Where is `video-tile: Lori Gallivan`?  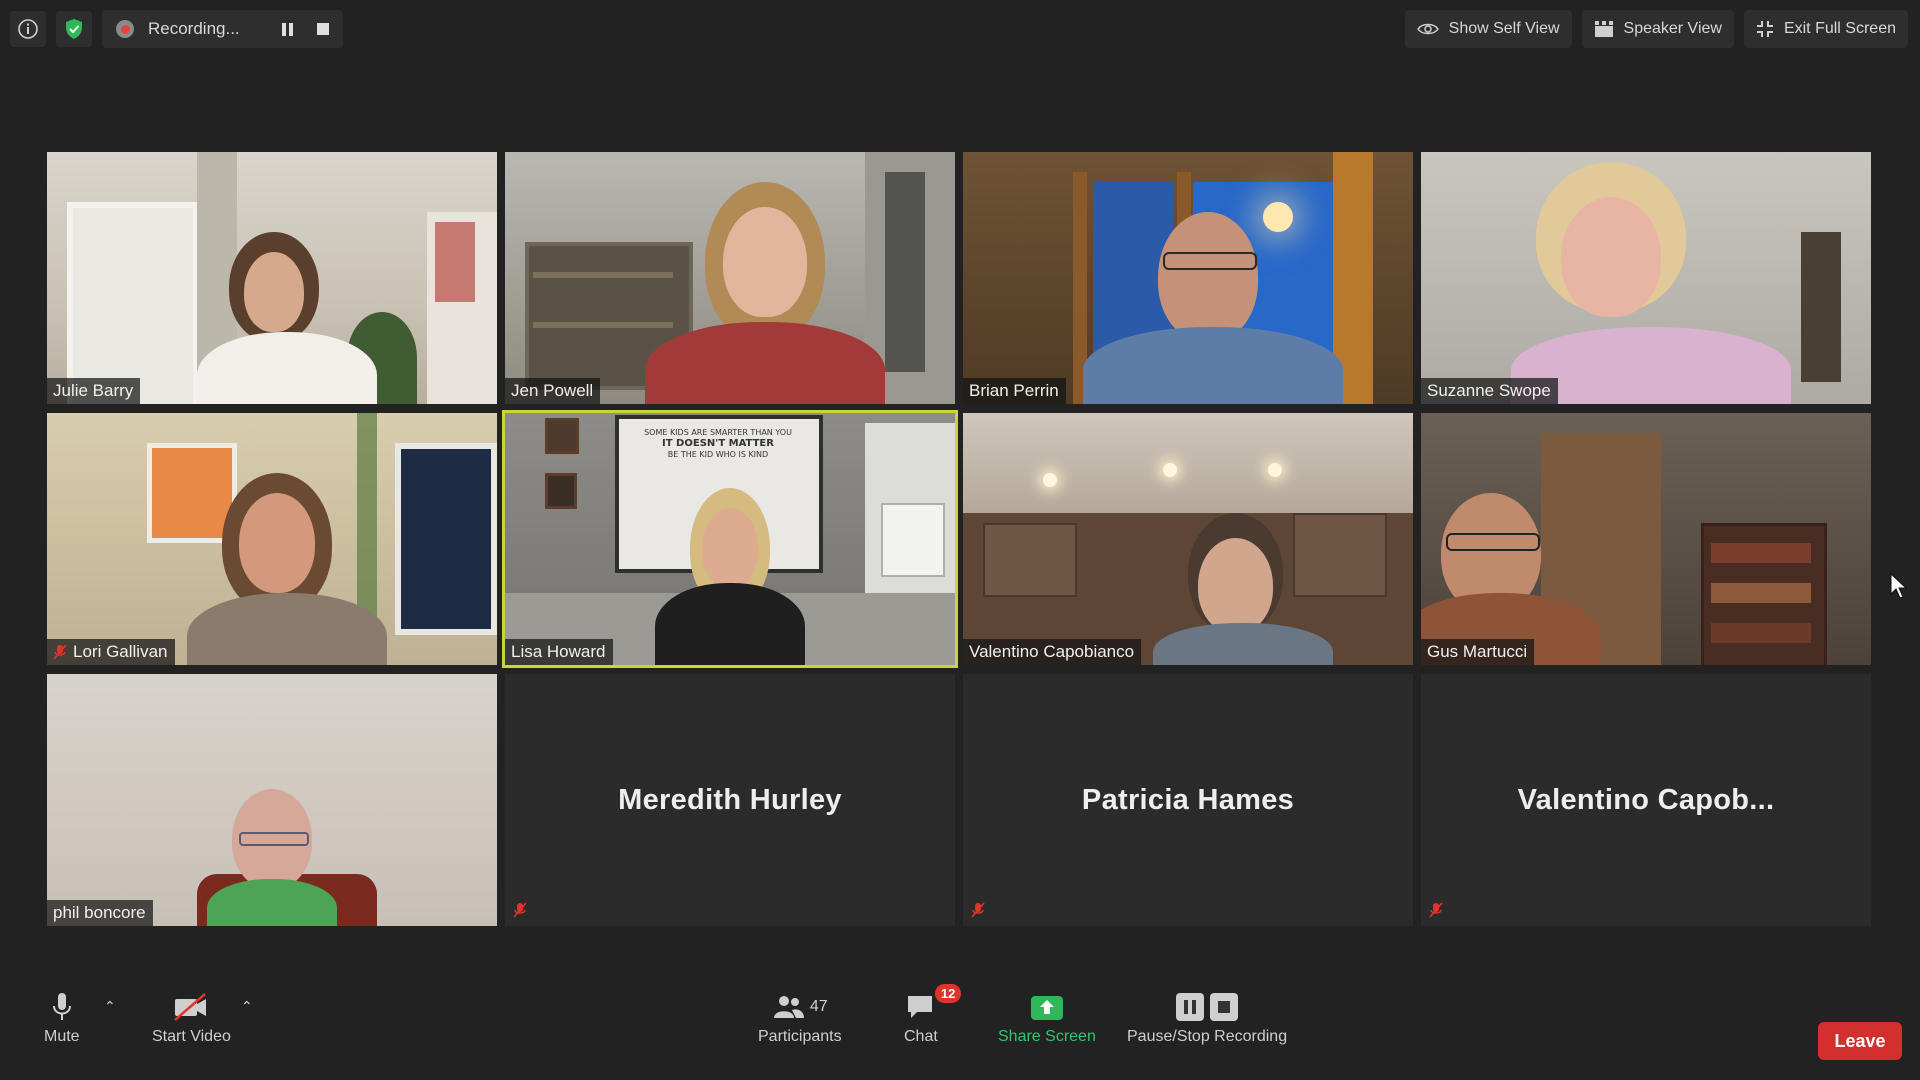
video-tile: Lori Gallivan is located at coordinates (272, 539).